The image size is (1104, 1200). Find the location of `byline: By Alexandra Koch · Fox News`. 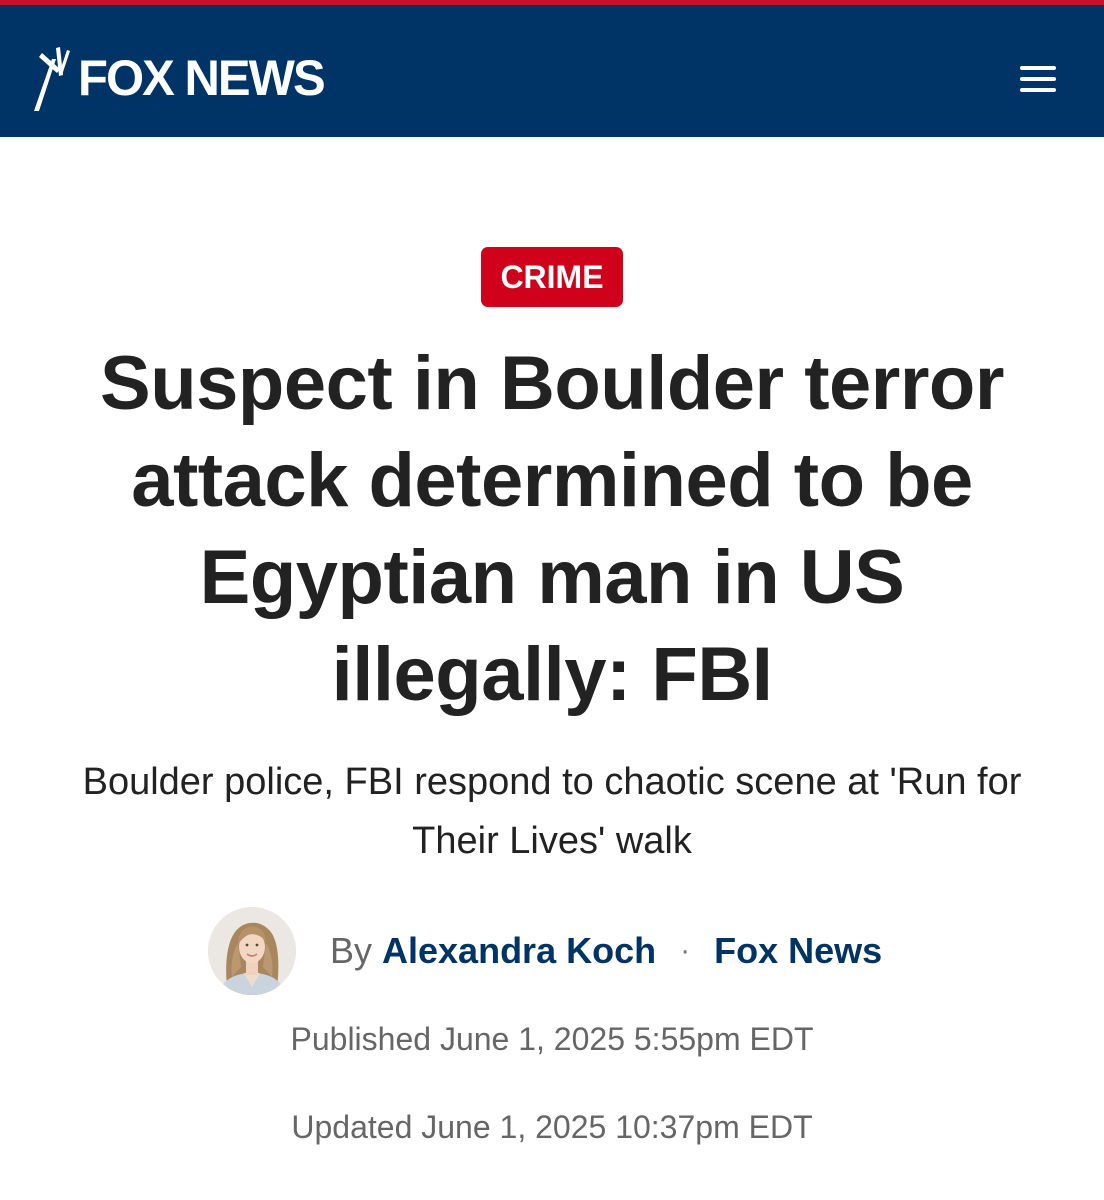

byline: By Alexandra Koch · Fox News is located at coordinates (545, 951).